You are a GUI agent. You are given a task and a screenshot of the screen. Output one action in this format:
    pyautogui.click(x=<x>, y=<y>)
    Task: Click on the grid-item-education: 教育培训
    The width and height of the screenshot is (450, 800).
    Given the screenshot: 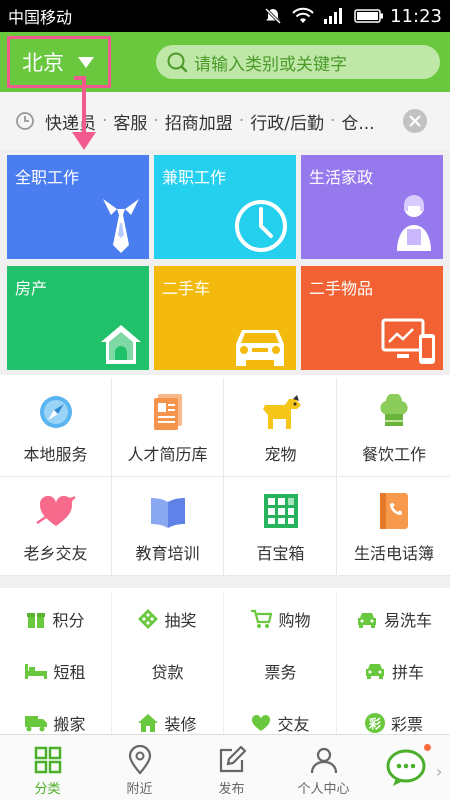 What is the action you would take?
    pyautogui.click(x=168, y=526)
    